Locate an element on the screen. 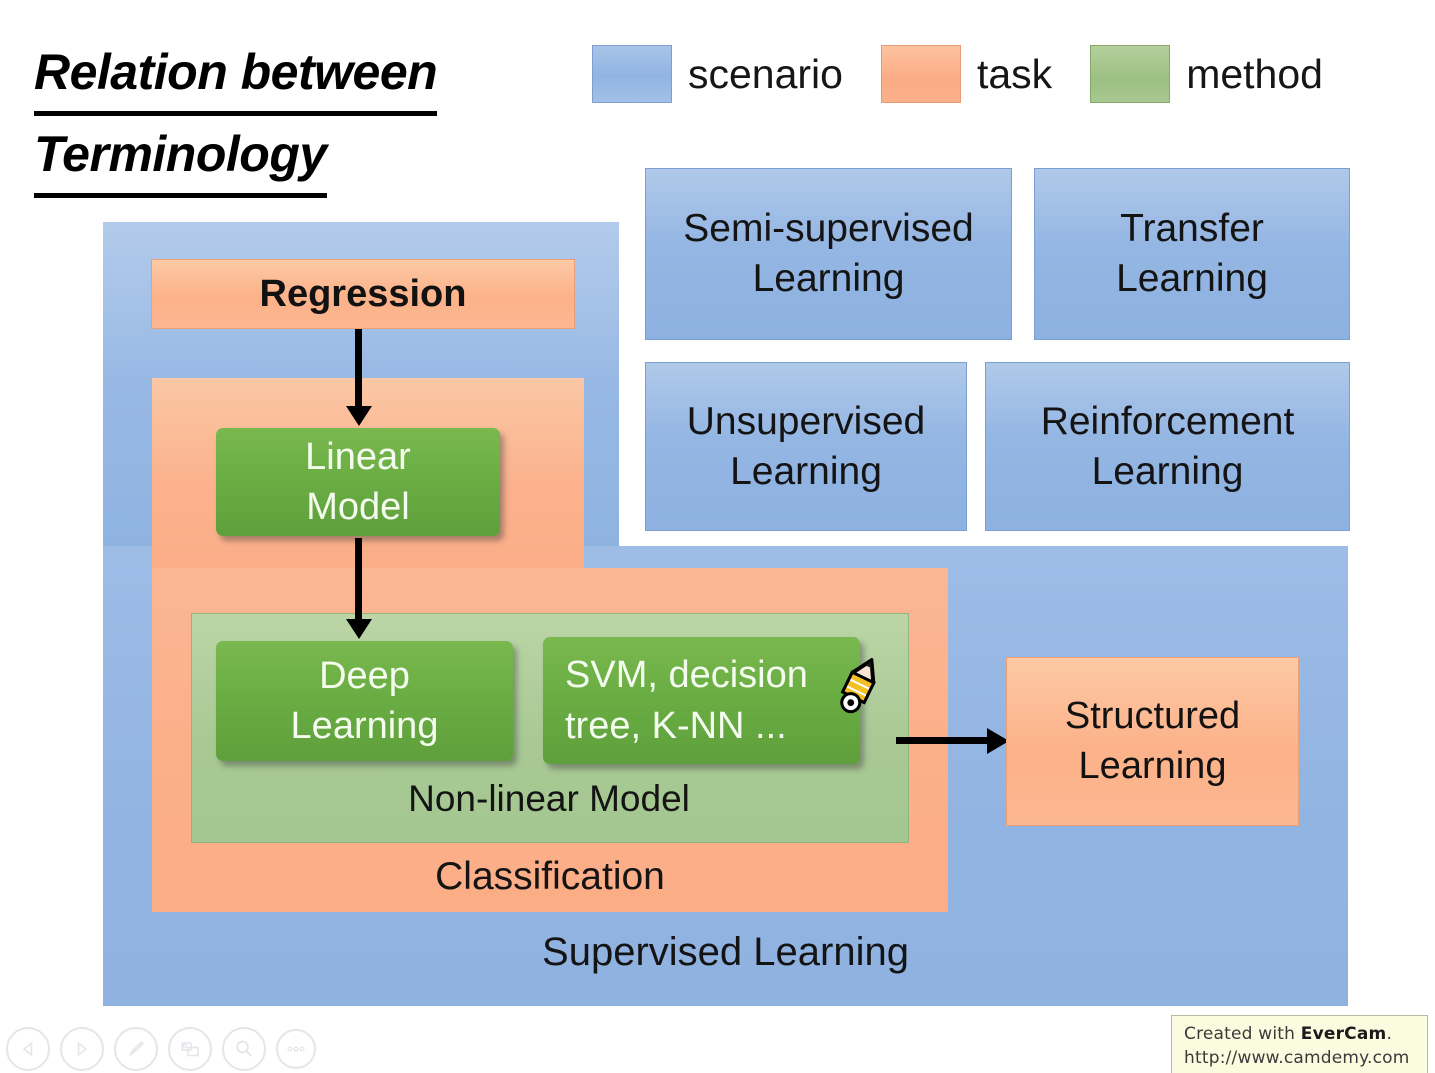  scenario-swatch-icon is located at coordinates (632, 74).